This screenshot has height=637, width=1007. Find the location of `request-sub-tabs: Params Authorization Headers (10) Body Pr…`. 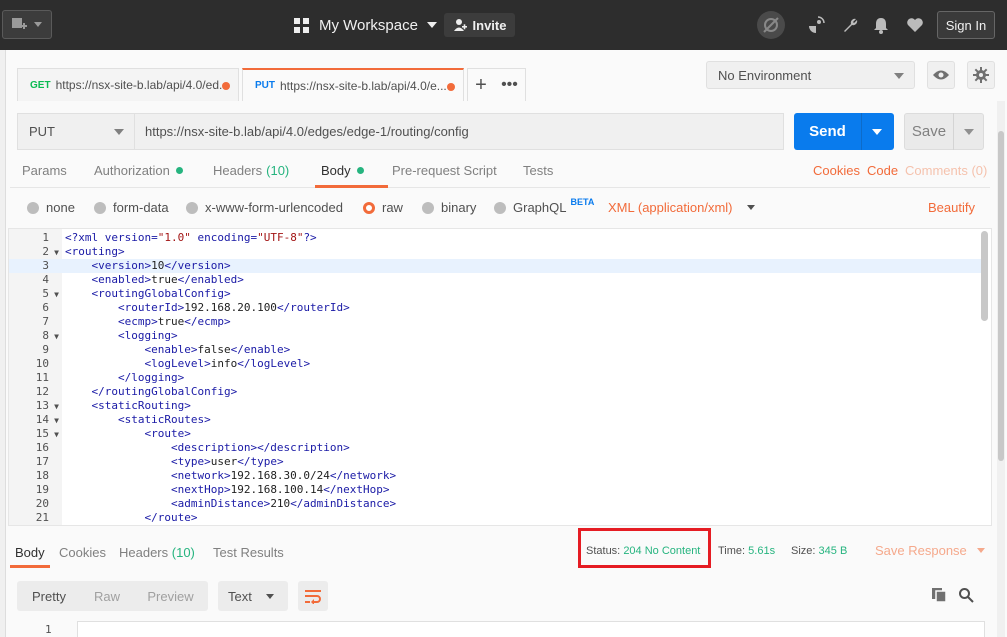

request-sub-tabs: Params Authorization Headers (10) Body Pr… is located at coordinates (500, 174).